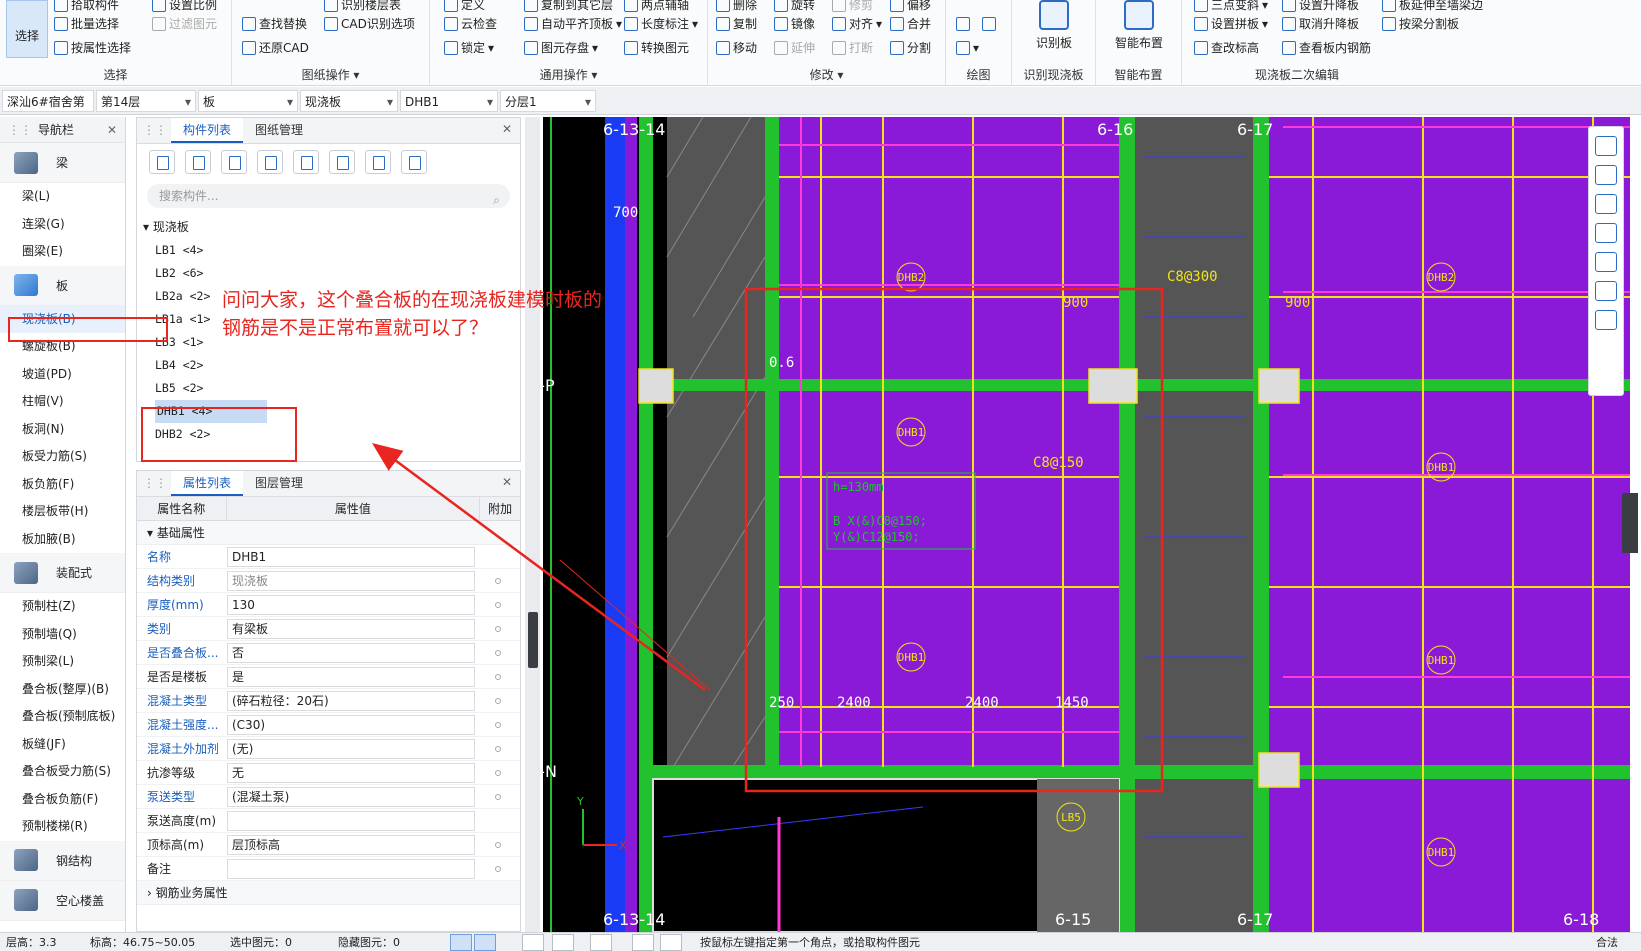 This screenshot has height=951, width=1641. Describe the element at coordinates (1606, 175) in the screenshot. I see `view-3d-icon` at that location.